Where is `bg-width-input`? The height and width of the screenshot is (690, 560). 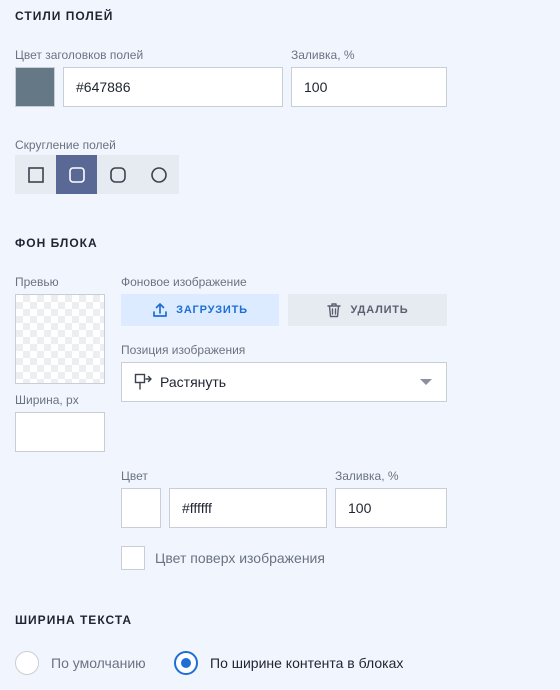
bg-width-input is located at coordinates (60, 432).